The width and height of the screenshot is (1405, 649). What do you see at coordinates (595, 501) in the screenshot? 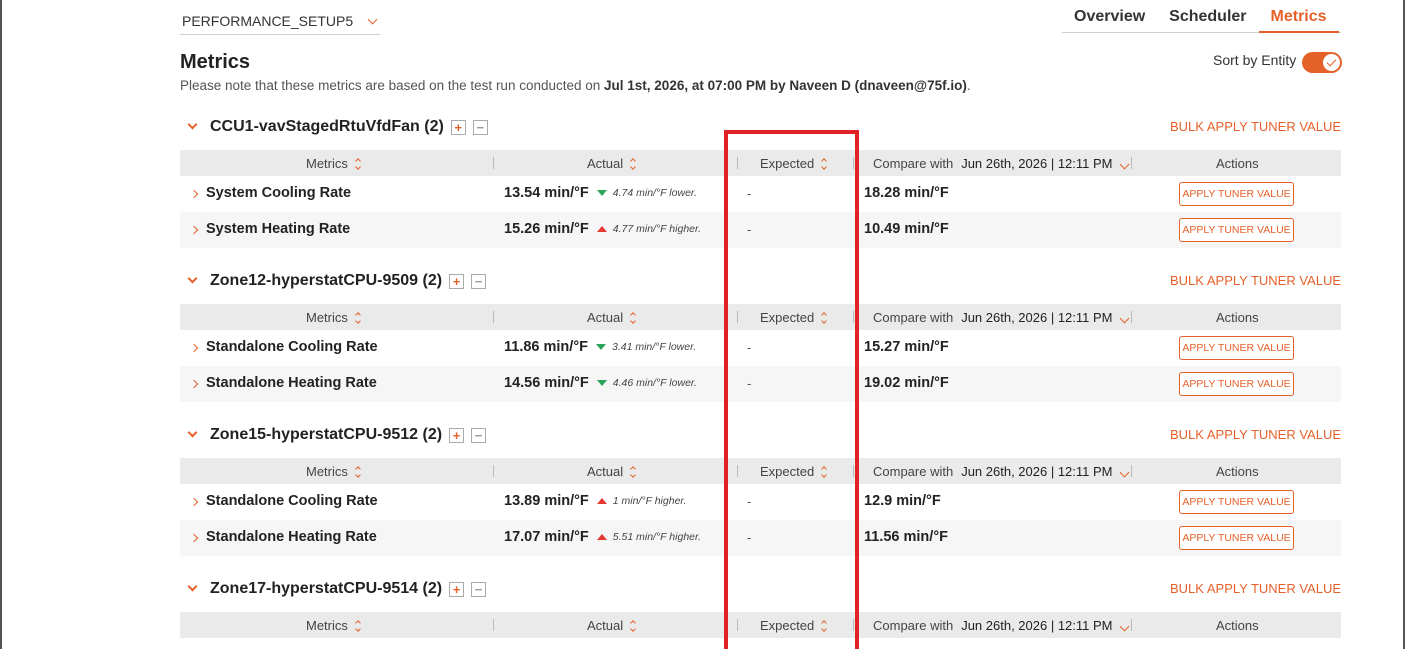
I see `actual-value: 13.89 min/°F 1 min/°F higher.` at bounding box center [595, 501].